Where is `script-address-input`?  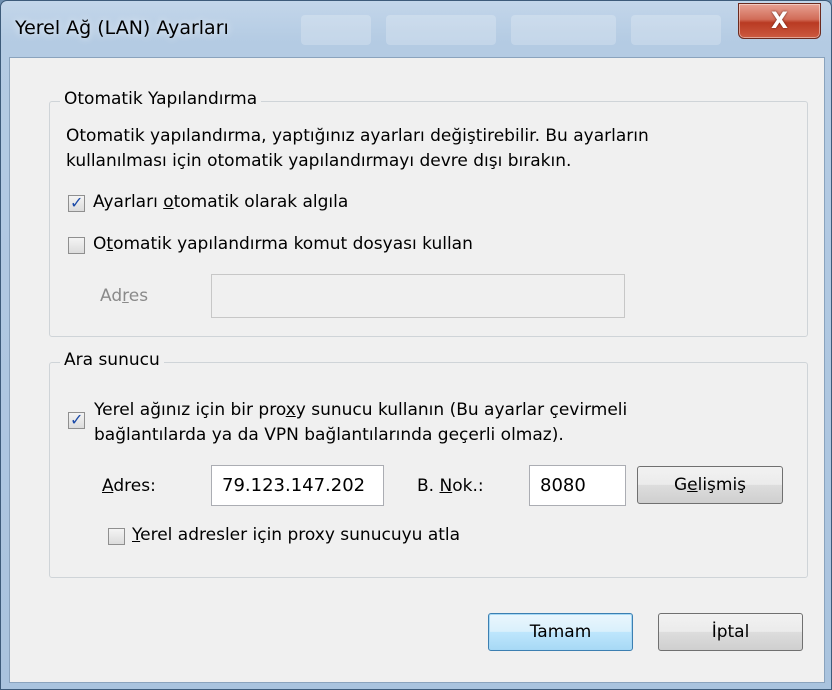 script-address-input is located at coordinates (418, 296).